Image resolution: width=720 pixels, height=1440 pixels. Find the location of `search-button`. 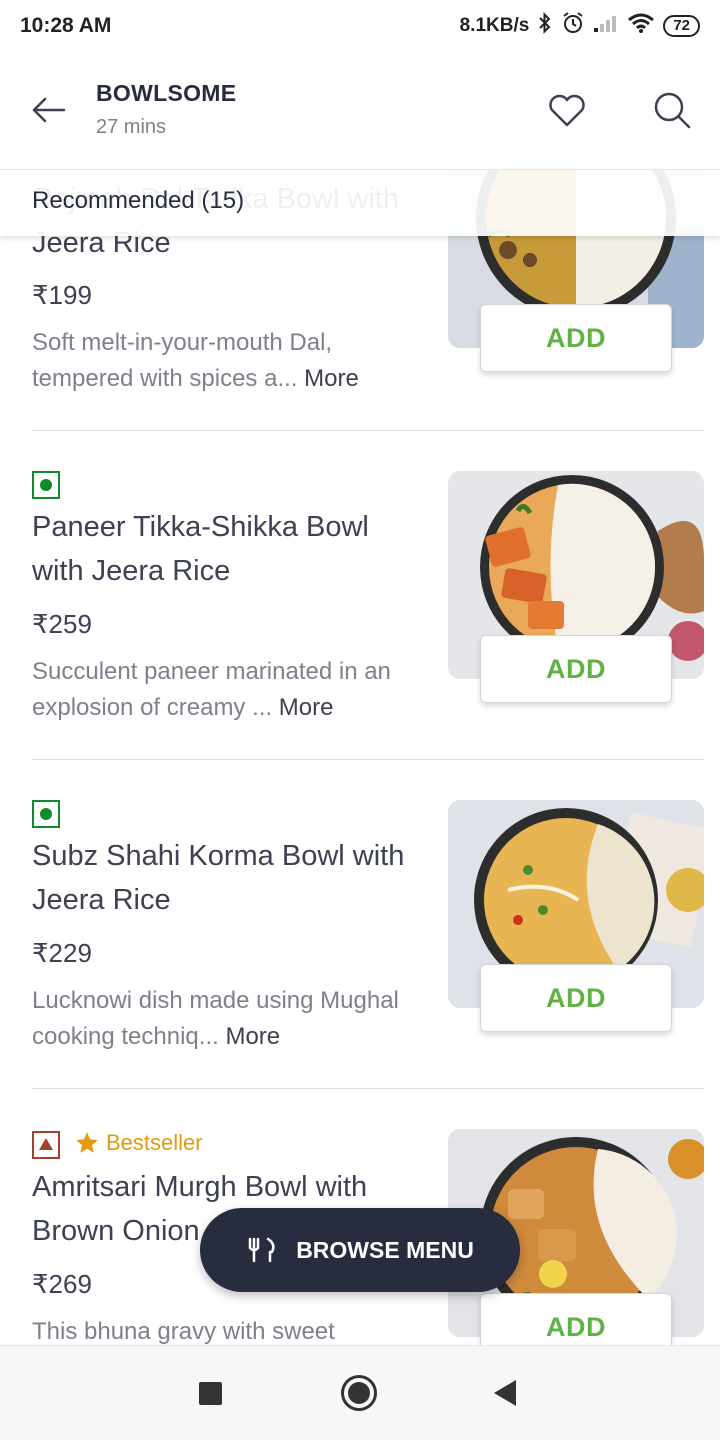

search-button is located at coordinates (672, 110).